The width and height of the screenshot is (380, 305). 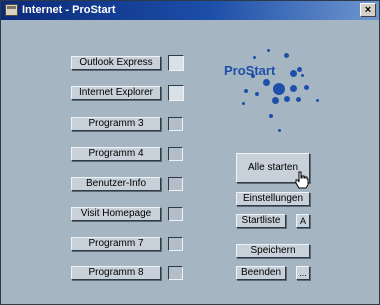 I want to click on title-bar: Internet - ProStart ×, so click(x=190, y=10).